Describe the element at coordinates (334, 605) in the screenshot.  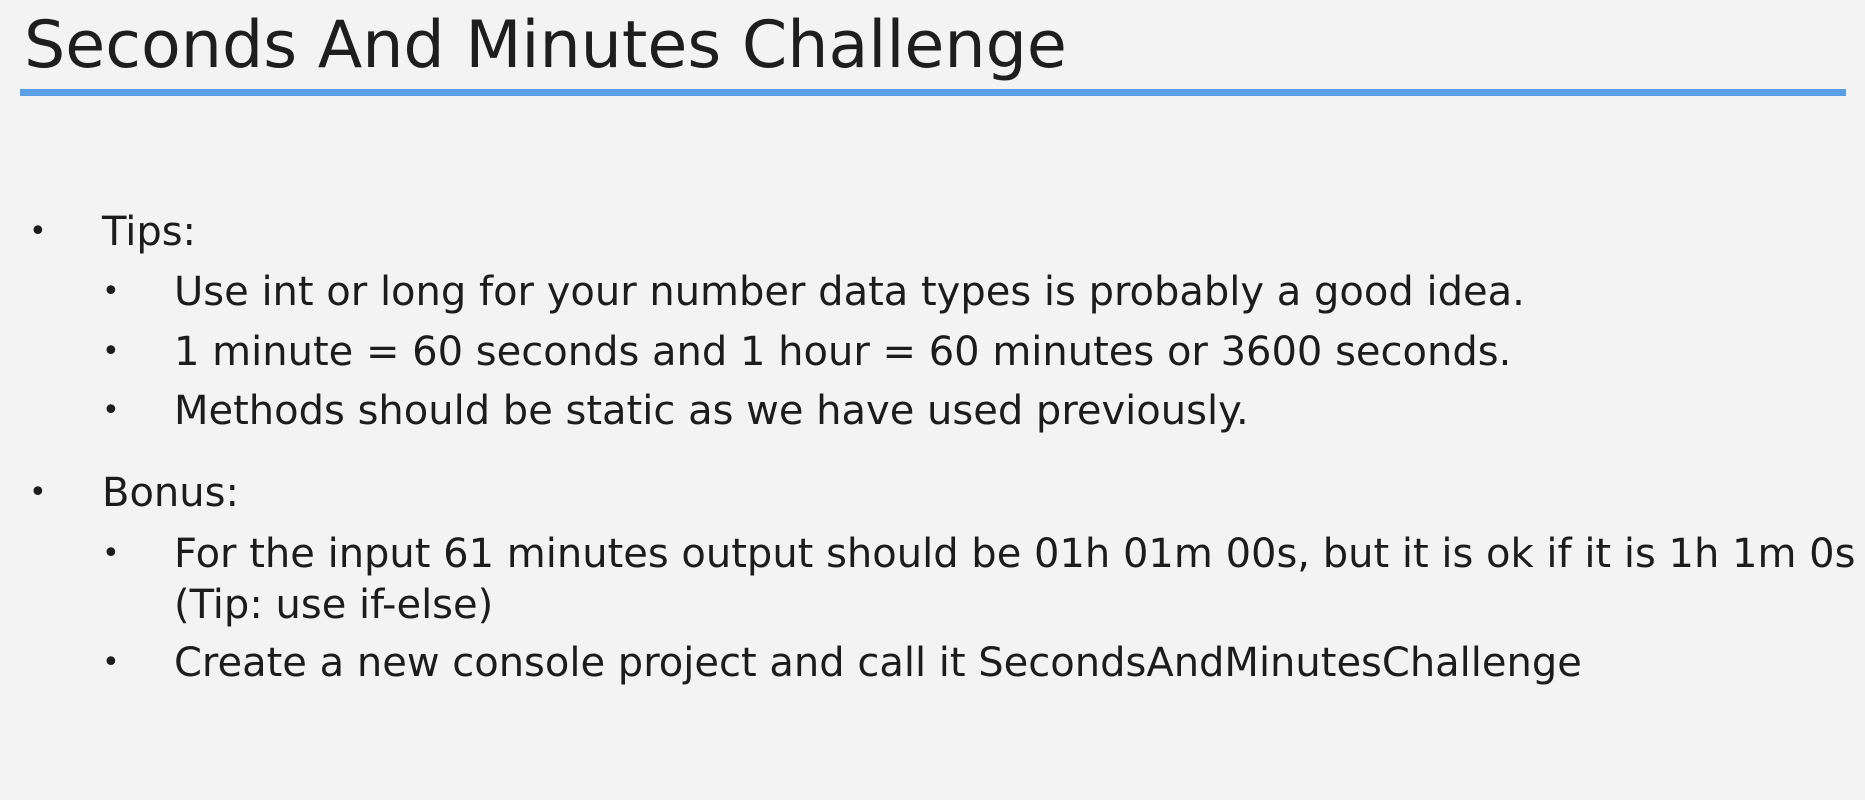
I see `bonus-item-1-line-2: (Tip: use if-else)` at that location.